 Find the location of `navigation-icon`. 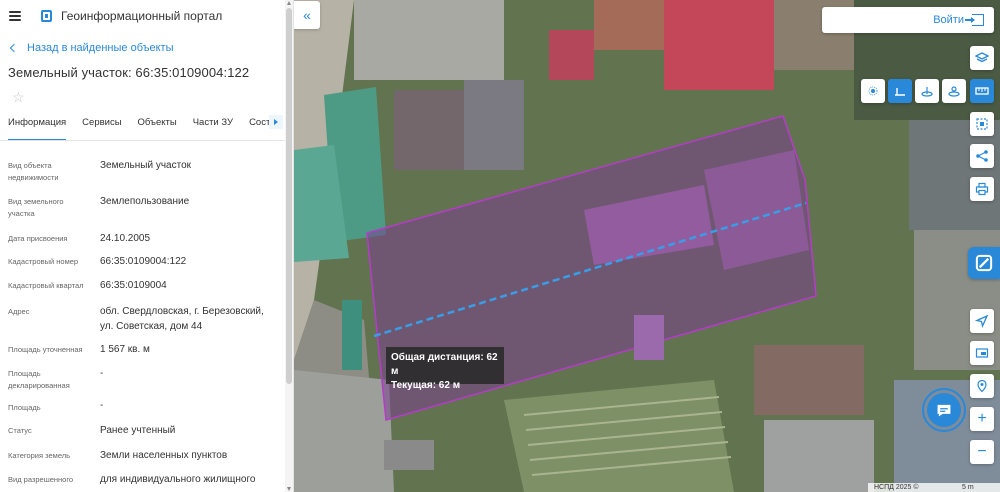

navigation-icon is located at coordinates (982, 321).